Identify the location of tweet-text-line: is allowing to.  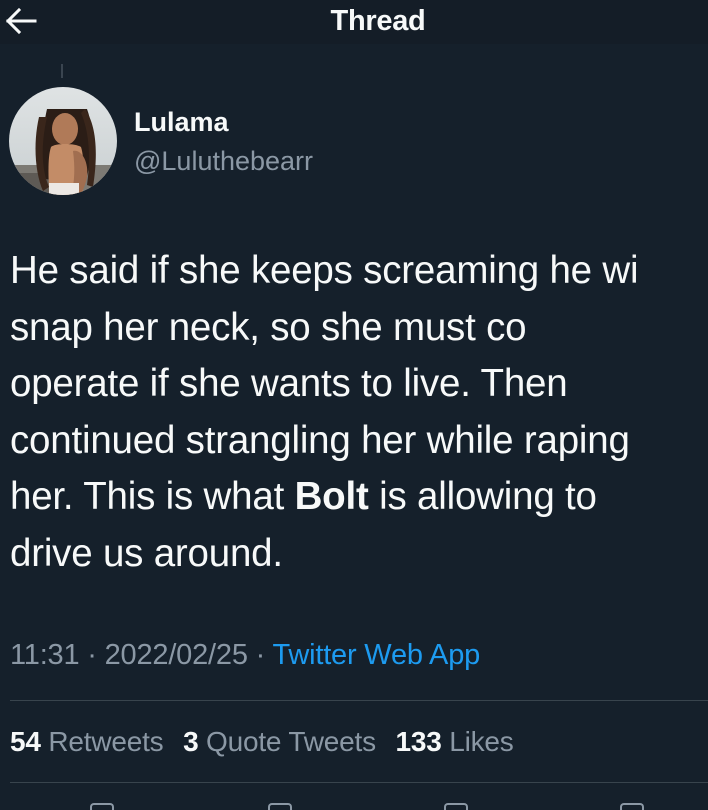
(482, 496).